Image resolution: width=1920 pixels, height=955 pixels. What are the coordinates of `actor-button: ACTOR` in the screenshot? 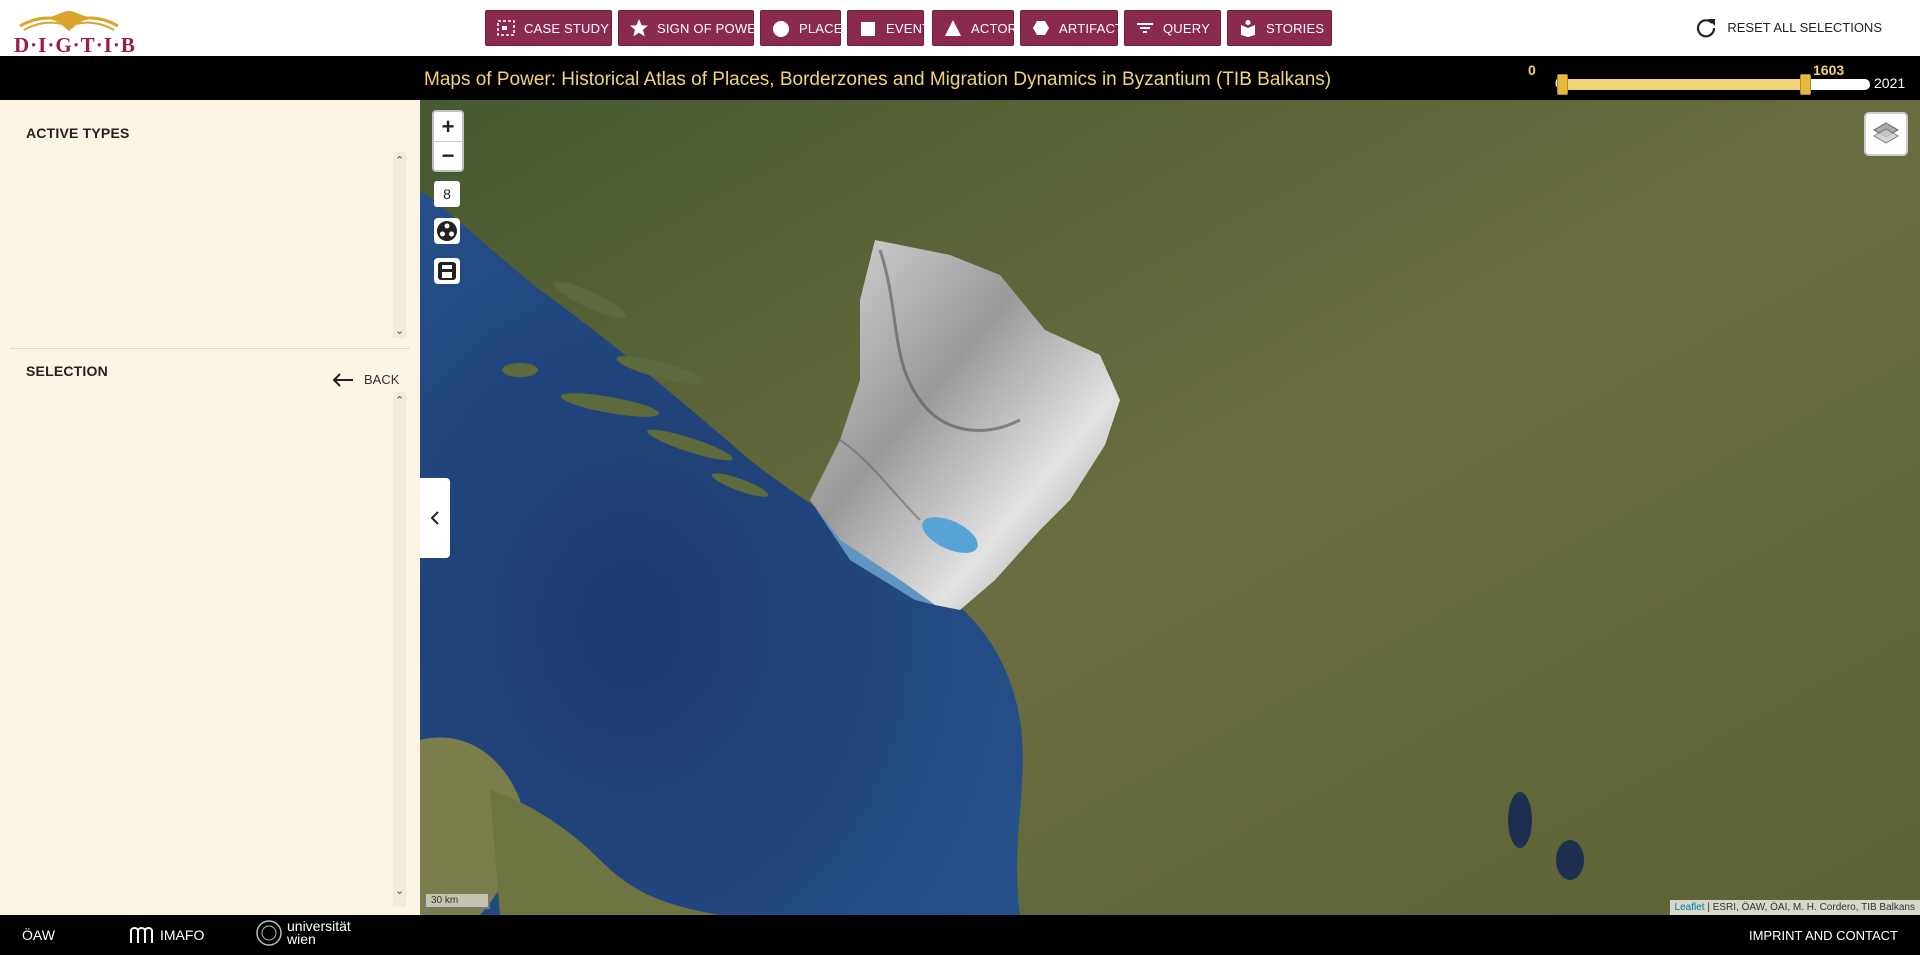 It's located at (975, 28).